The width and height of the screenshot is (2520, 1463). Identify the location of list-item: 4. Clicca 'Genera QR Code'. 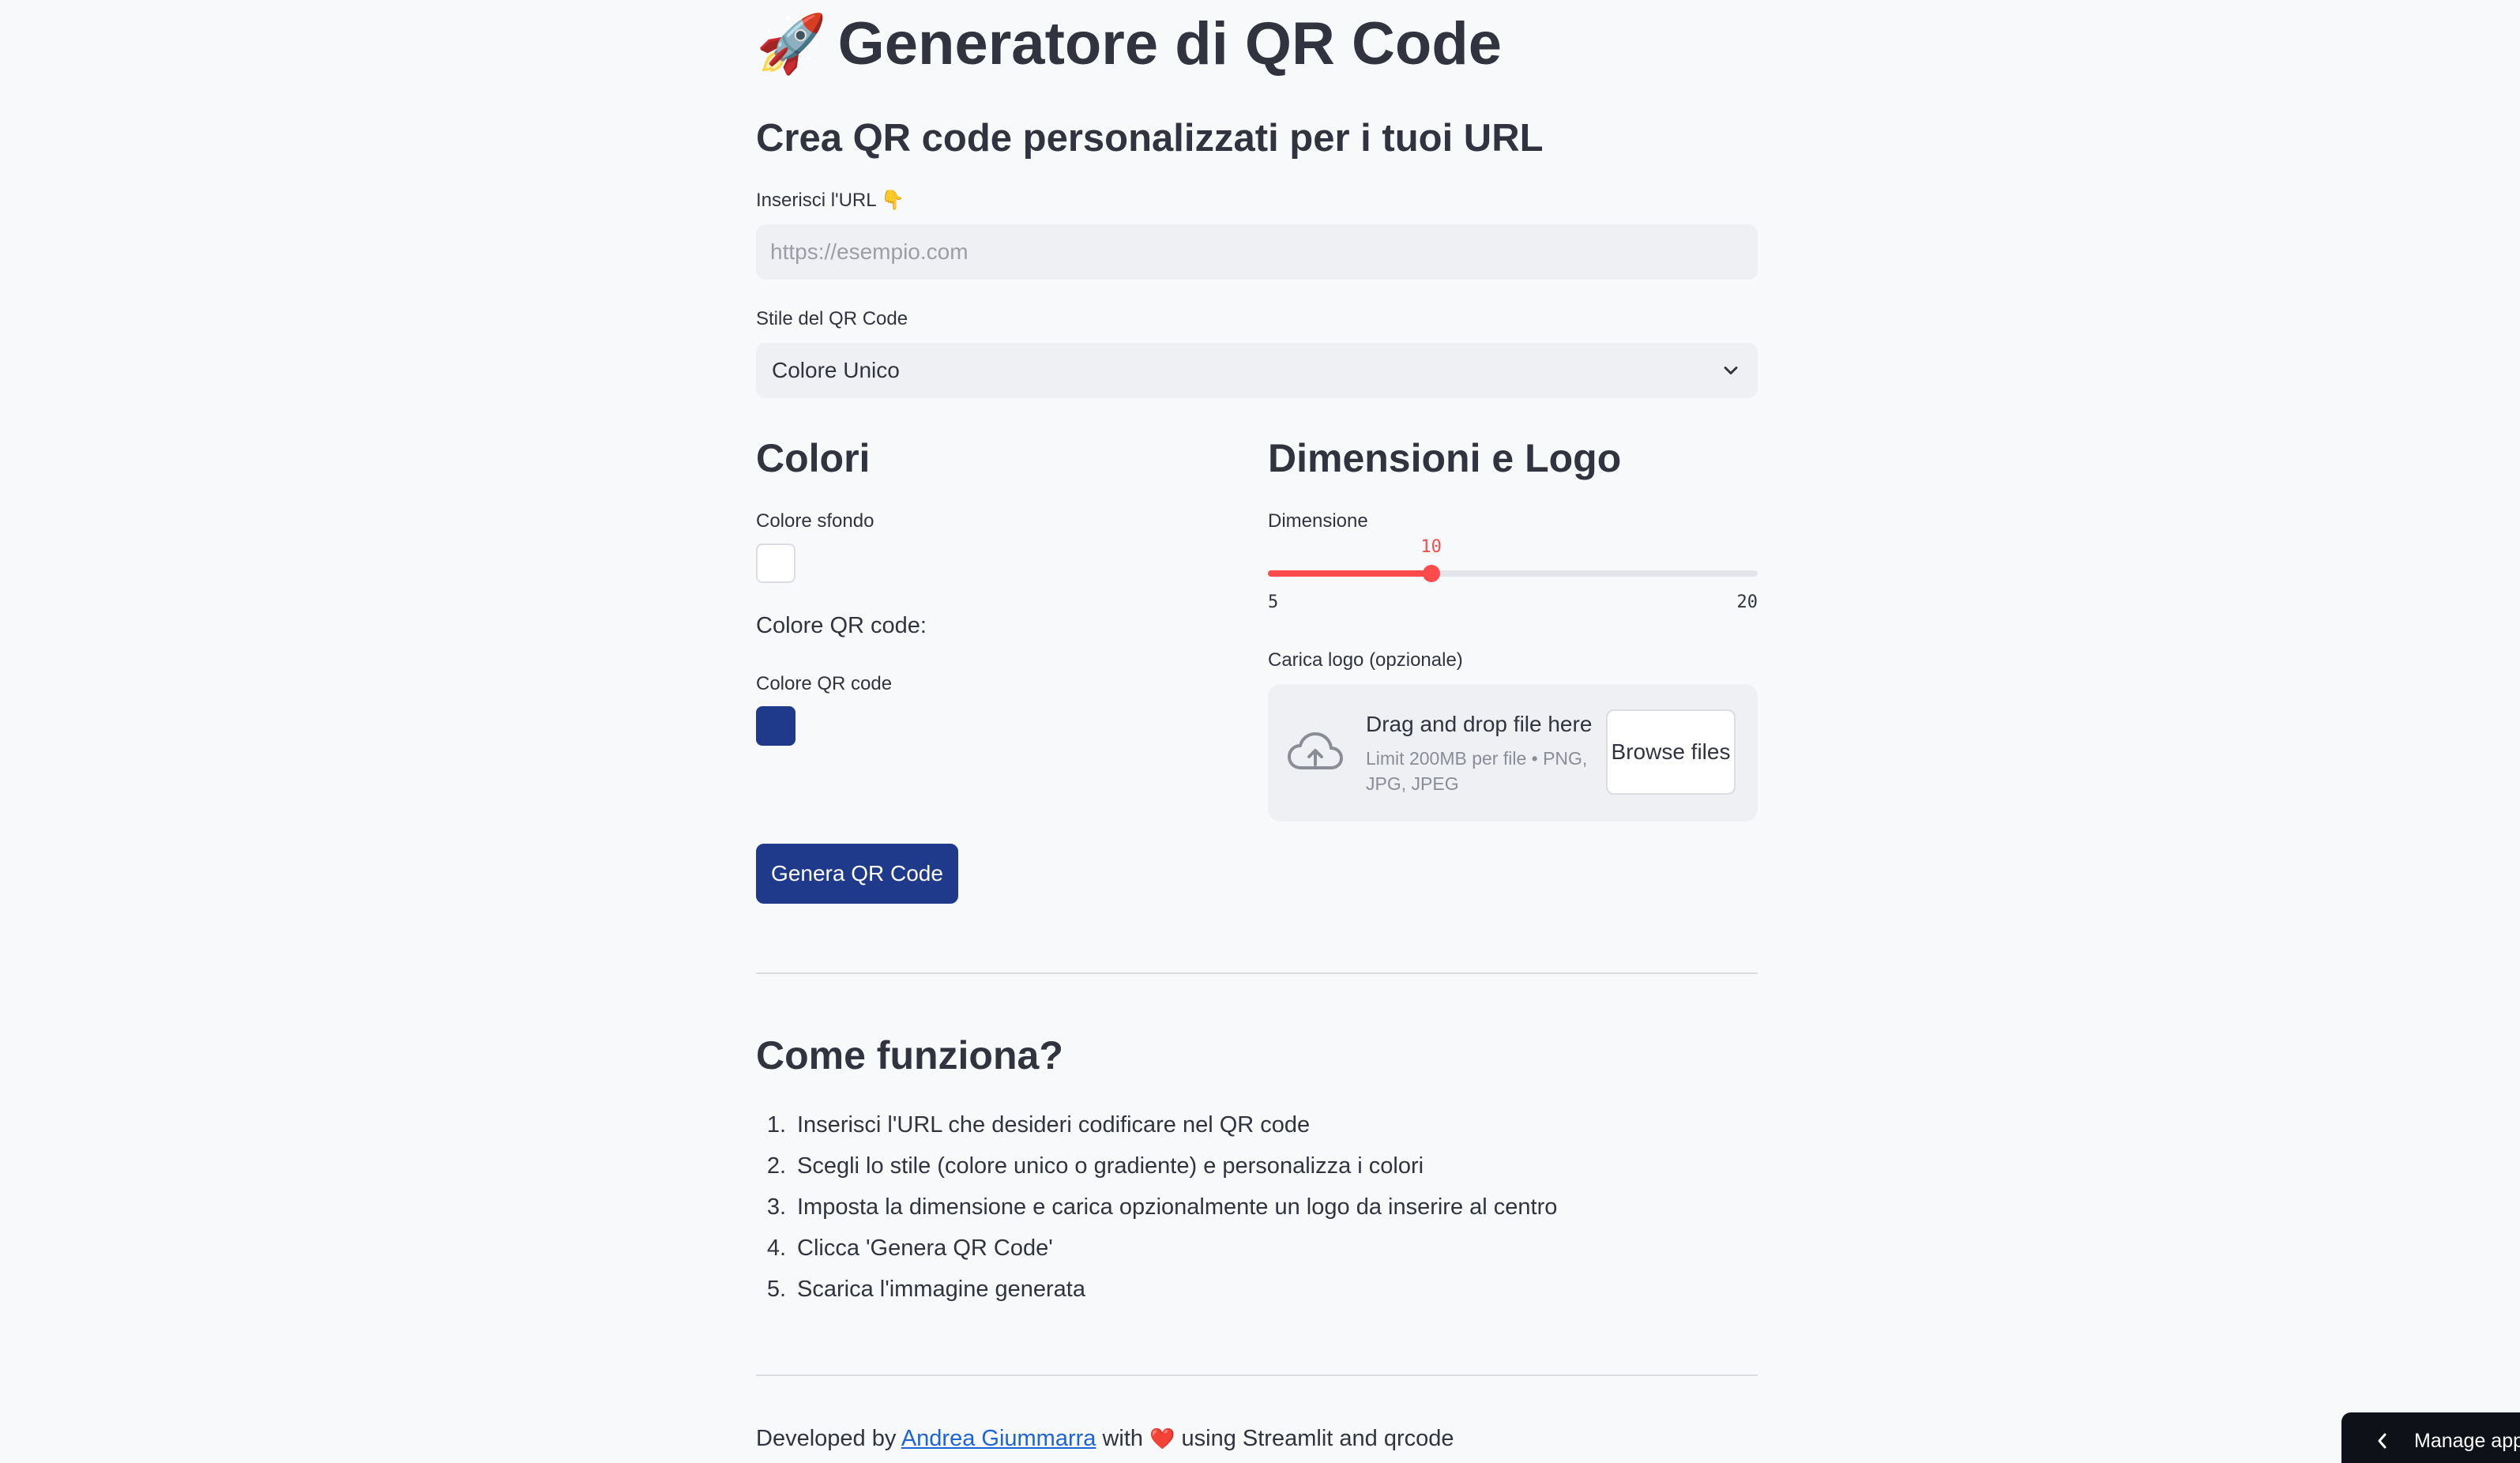
(1156, 1248).